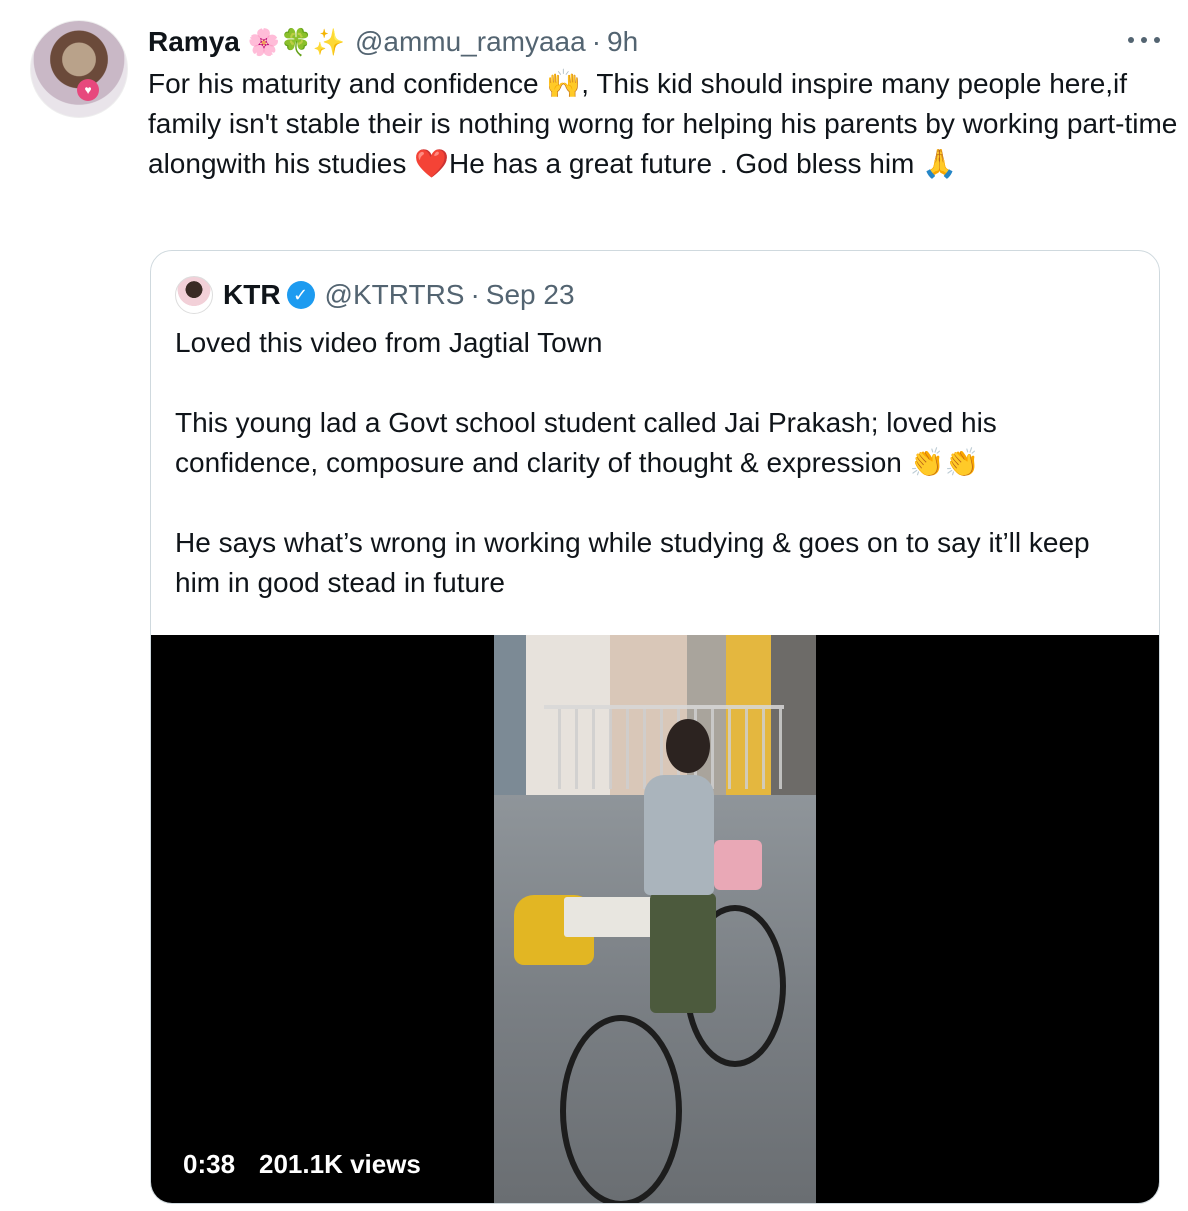 Image resolution: width=1188 pixels, height=1211 pixels. Describe the element at coordinates (679, 835) in the screenshot. I see `video-kid-body` at that location.